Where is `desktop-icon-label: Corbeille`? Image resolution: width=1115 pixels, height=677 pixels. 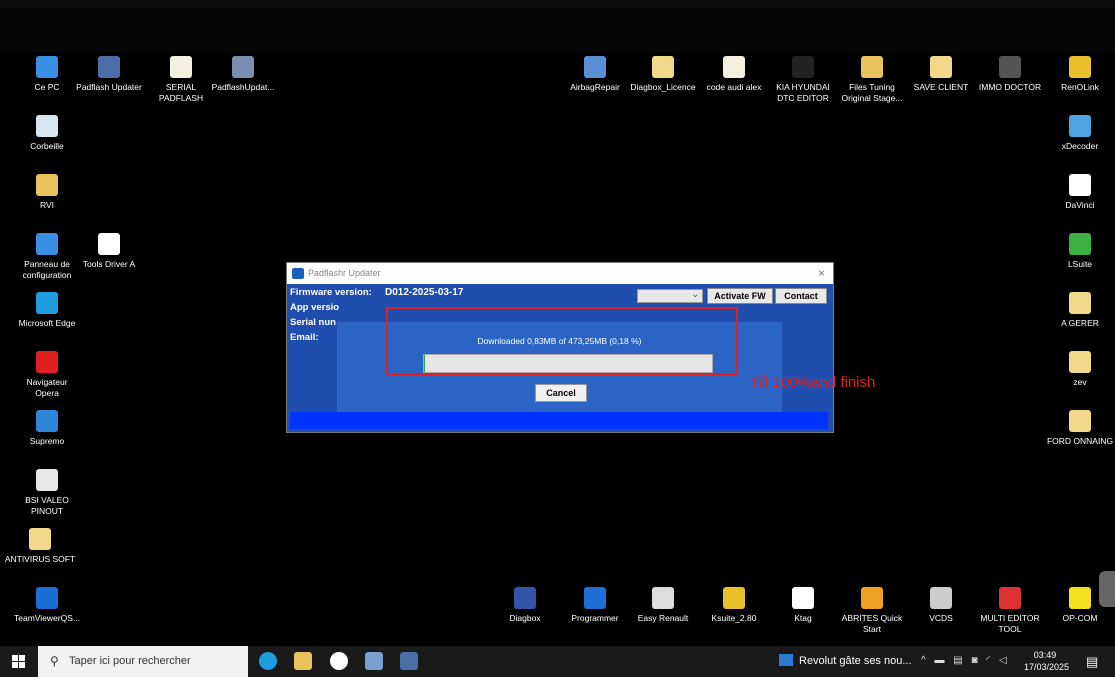
desktop-icon-label: Corbeille is located at coordinates (47, 146).